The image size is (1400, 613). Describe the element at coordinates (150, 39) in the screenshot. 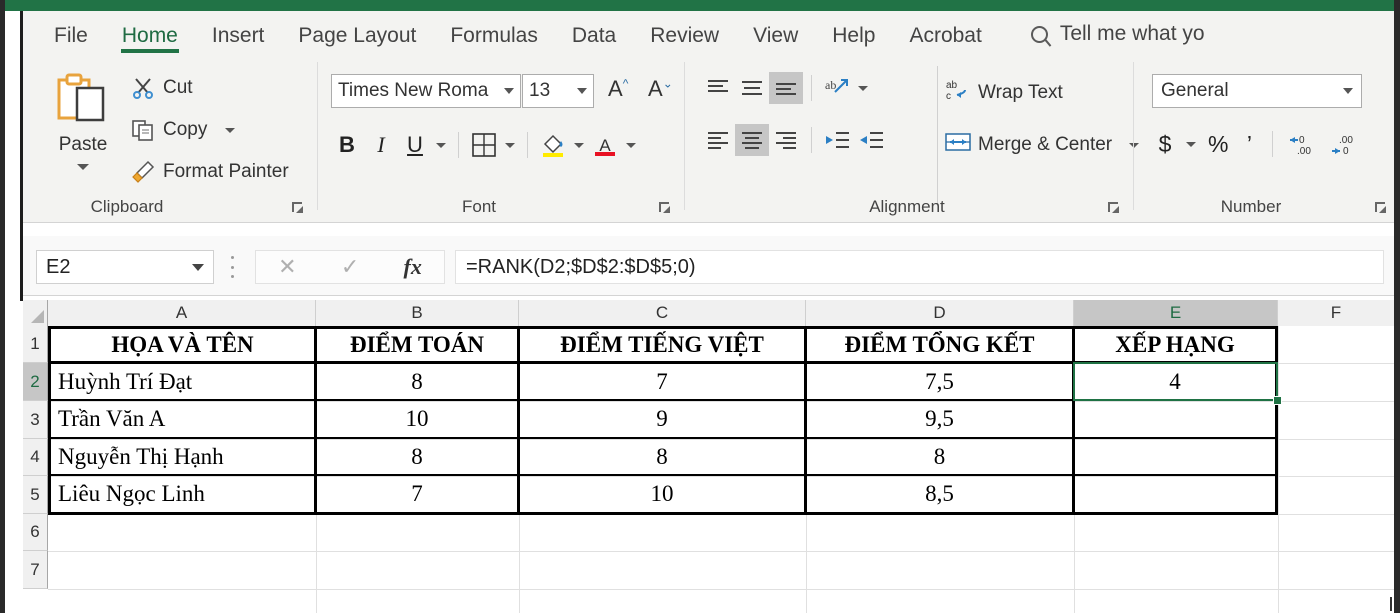

I see `tab-home: Home` at that location.